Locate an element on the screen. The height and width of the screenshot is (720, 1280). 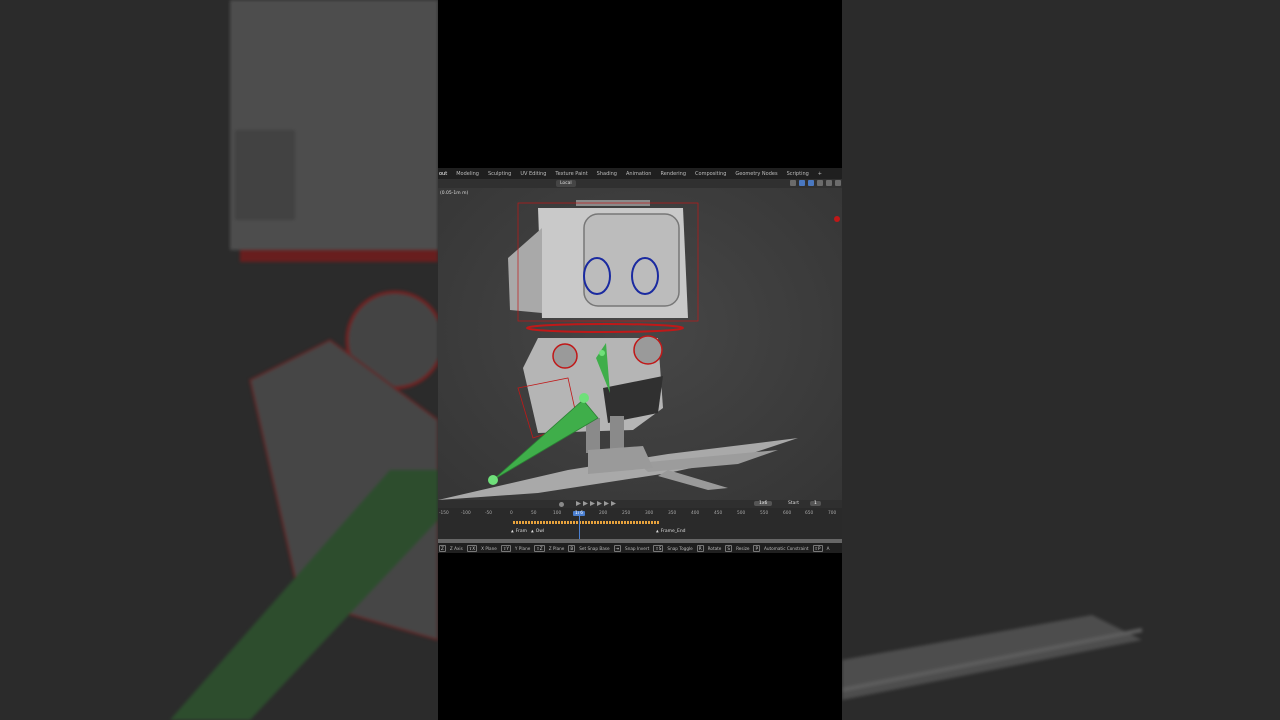
key-hint: B is located at coordinates (572, 548).